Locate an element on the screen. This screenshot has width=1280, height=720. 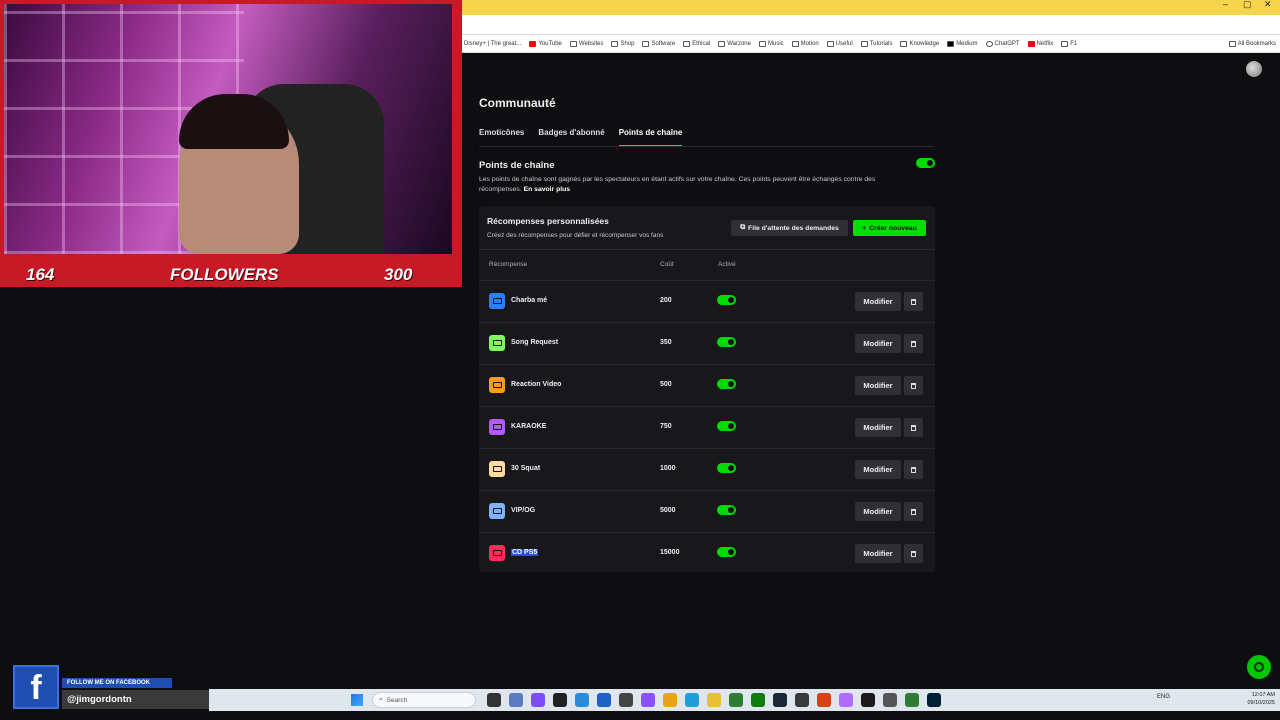
bookmark-ethical: Ethical is located at coordinates (696, 43).